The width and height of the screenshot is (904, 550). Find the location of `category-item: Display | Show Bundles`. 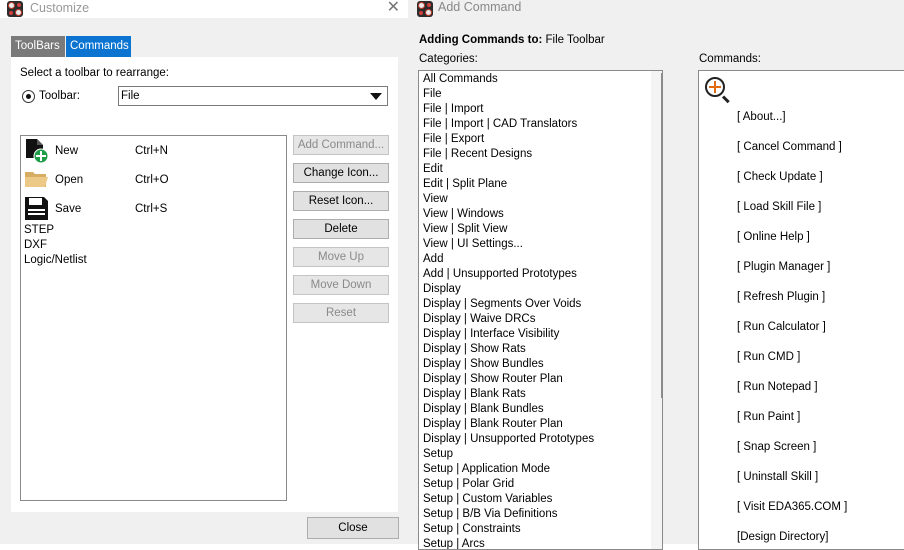

category-item: Display | Show Bundles is located at coordinates (483, 364).